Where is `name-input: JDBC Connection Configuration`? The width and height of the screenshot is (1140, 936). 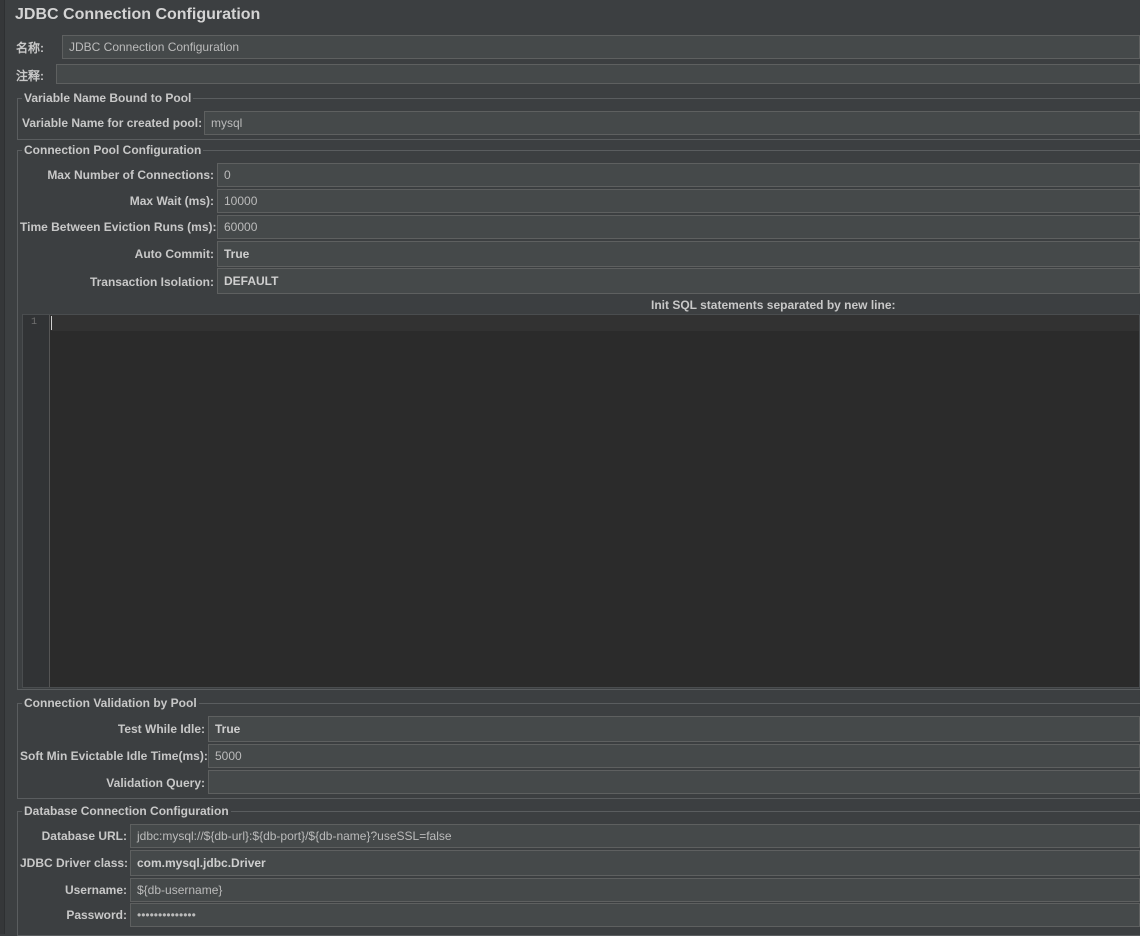 name-input: JDBC Connection Configuration is located at coordinates (601, 47).